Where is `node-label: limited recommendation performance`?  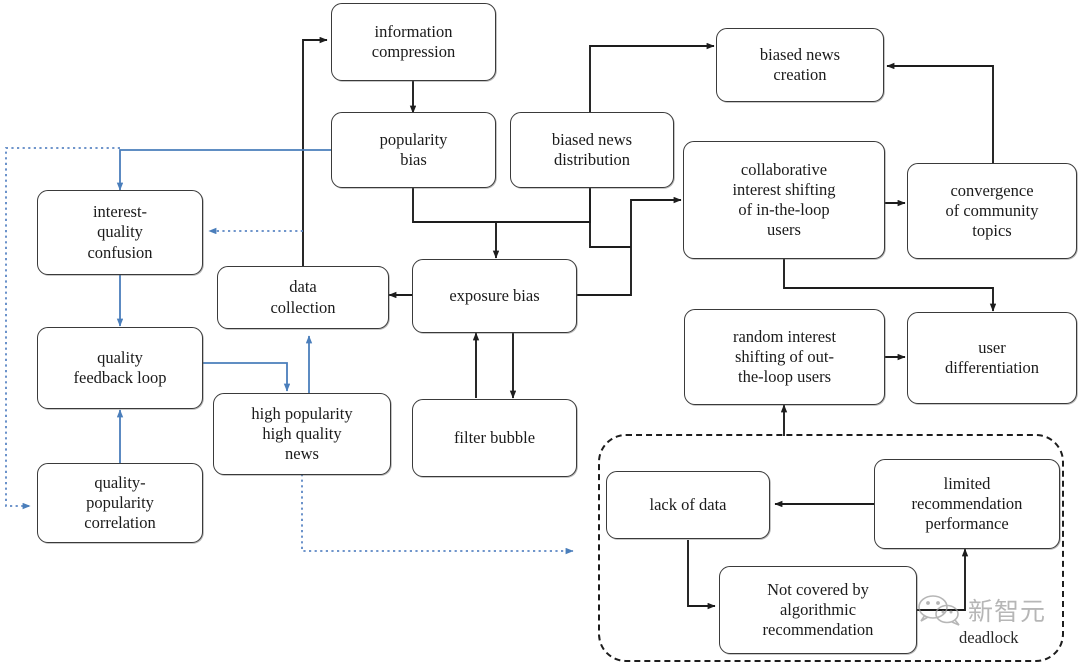 node-label: limited recommendation performance is located at coordinates (967, 503).